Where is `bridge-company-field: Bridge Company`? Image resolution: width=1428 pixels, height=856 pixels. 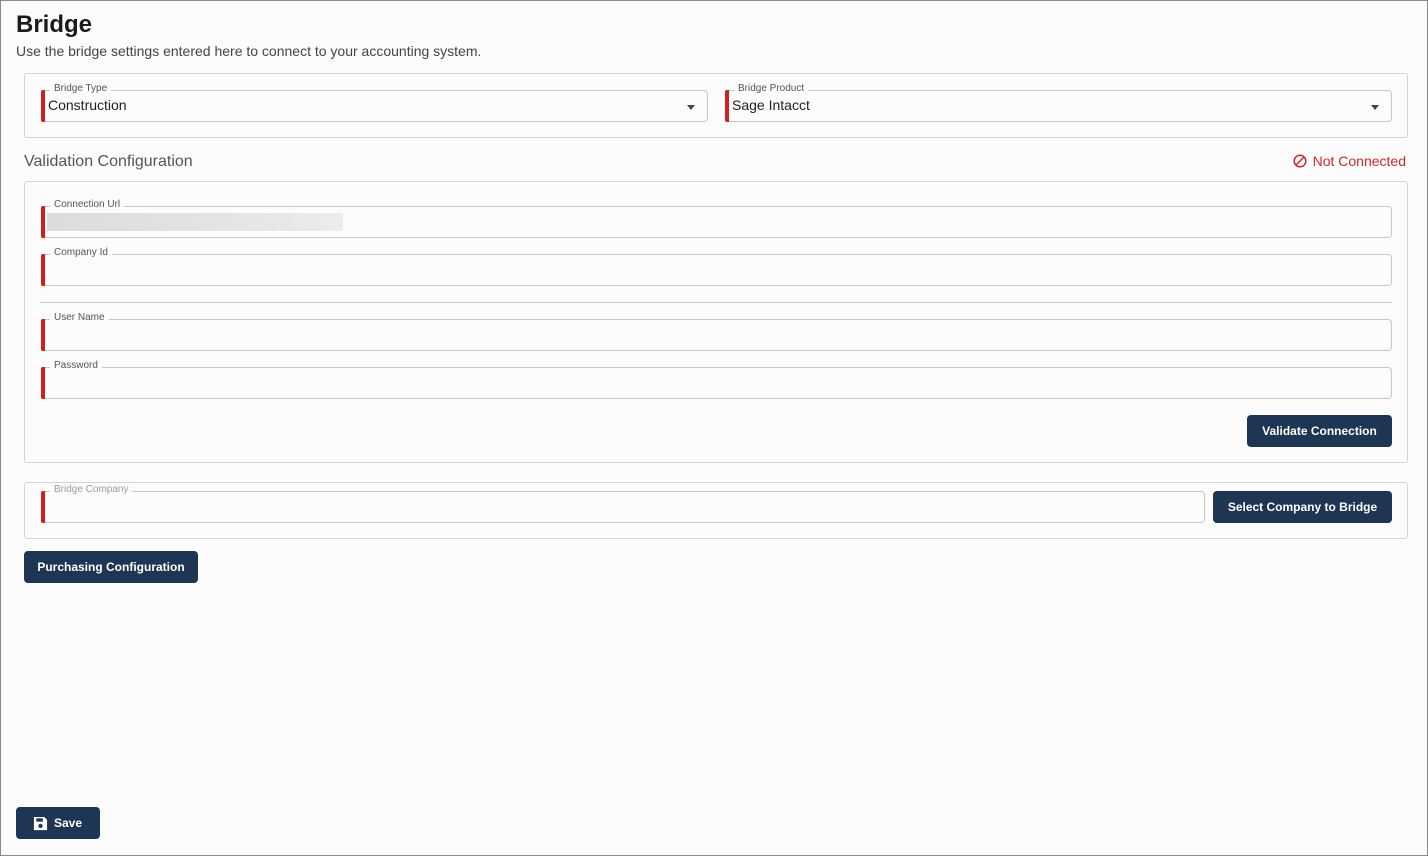 bridge-company-field: Bridge Company is located at coordinates (623, 503).